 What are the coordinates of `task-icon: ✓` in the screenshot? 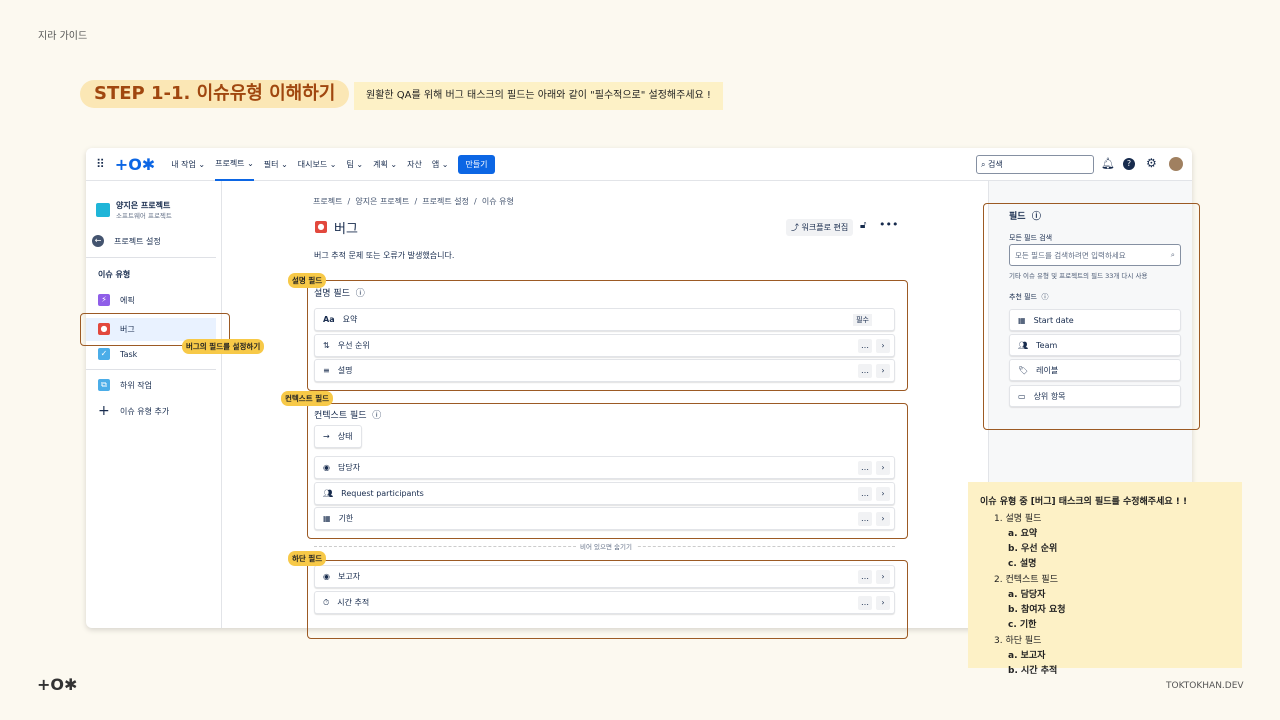 It's located at (104, 354).